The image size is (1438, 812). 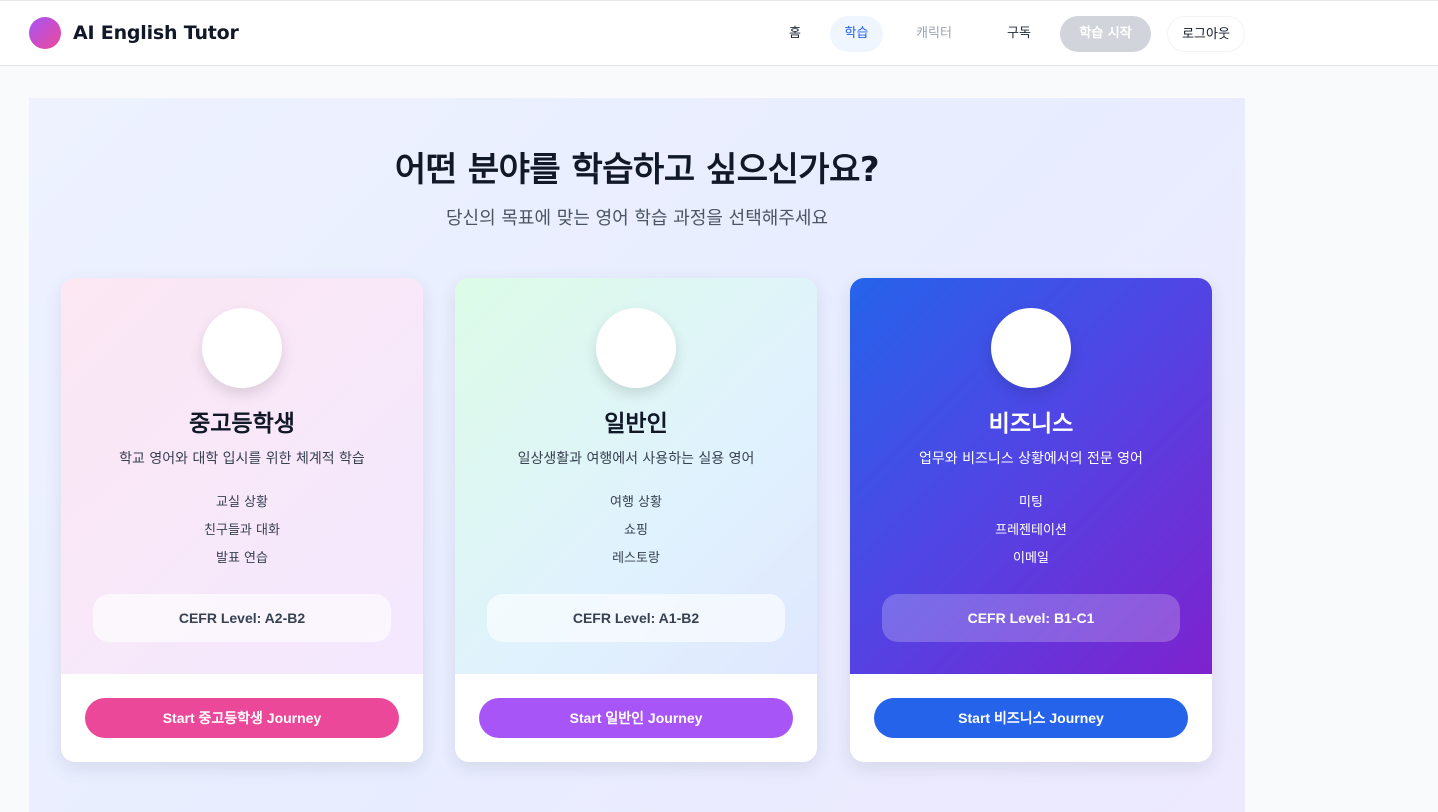 What do you see at coordinates (1019, 34) in the screenshot?
I see `nav-subscription: 구독` at bounding box center [1019, 34].